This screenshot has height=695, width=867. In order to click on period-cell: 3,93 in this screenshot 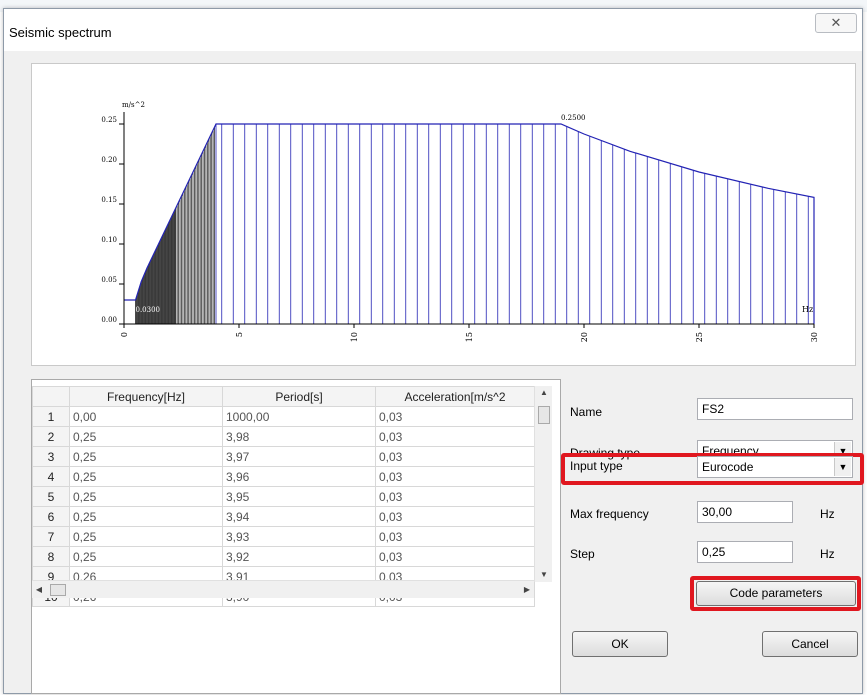, I will do `click(299, 536)`.